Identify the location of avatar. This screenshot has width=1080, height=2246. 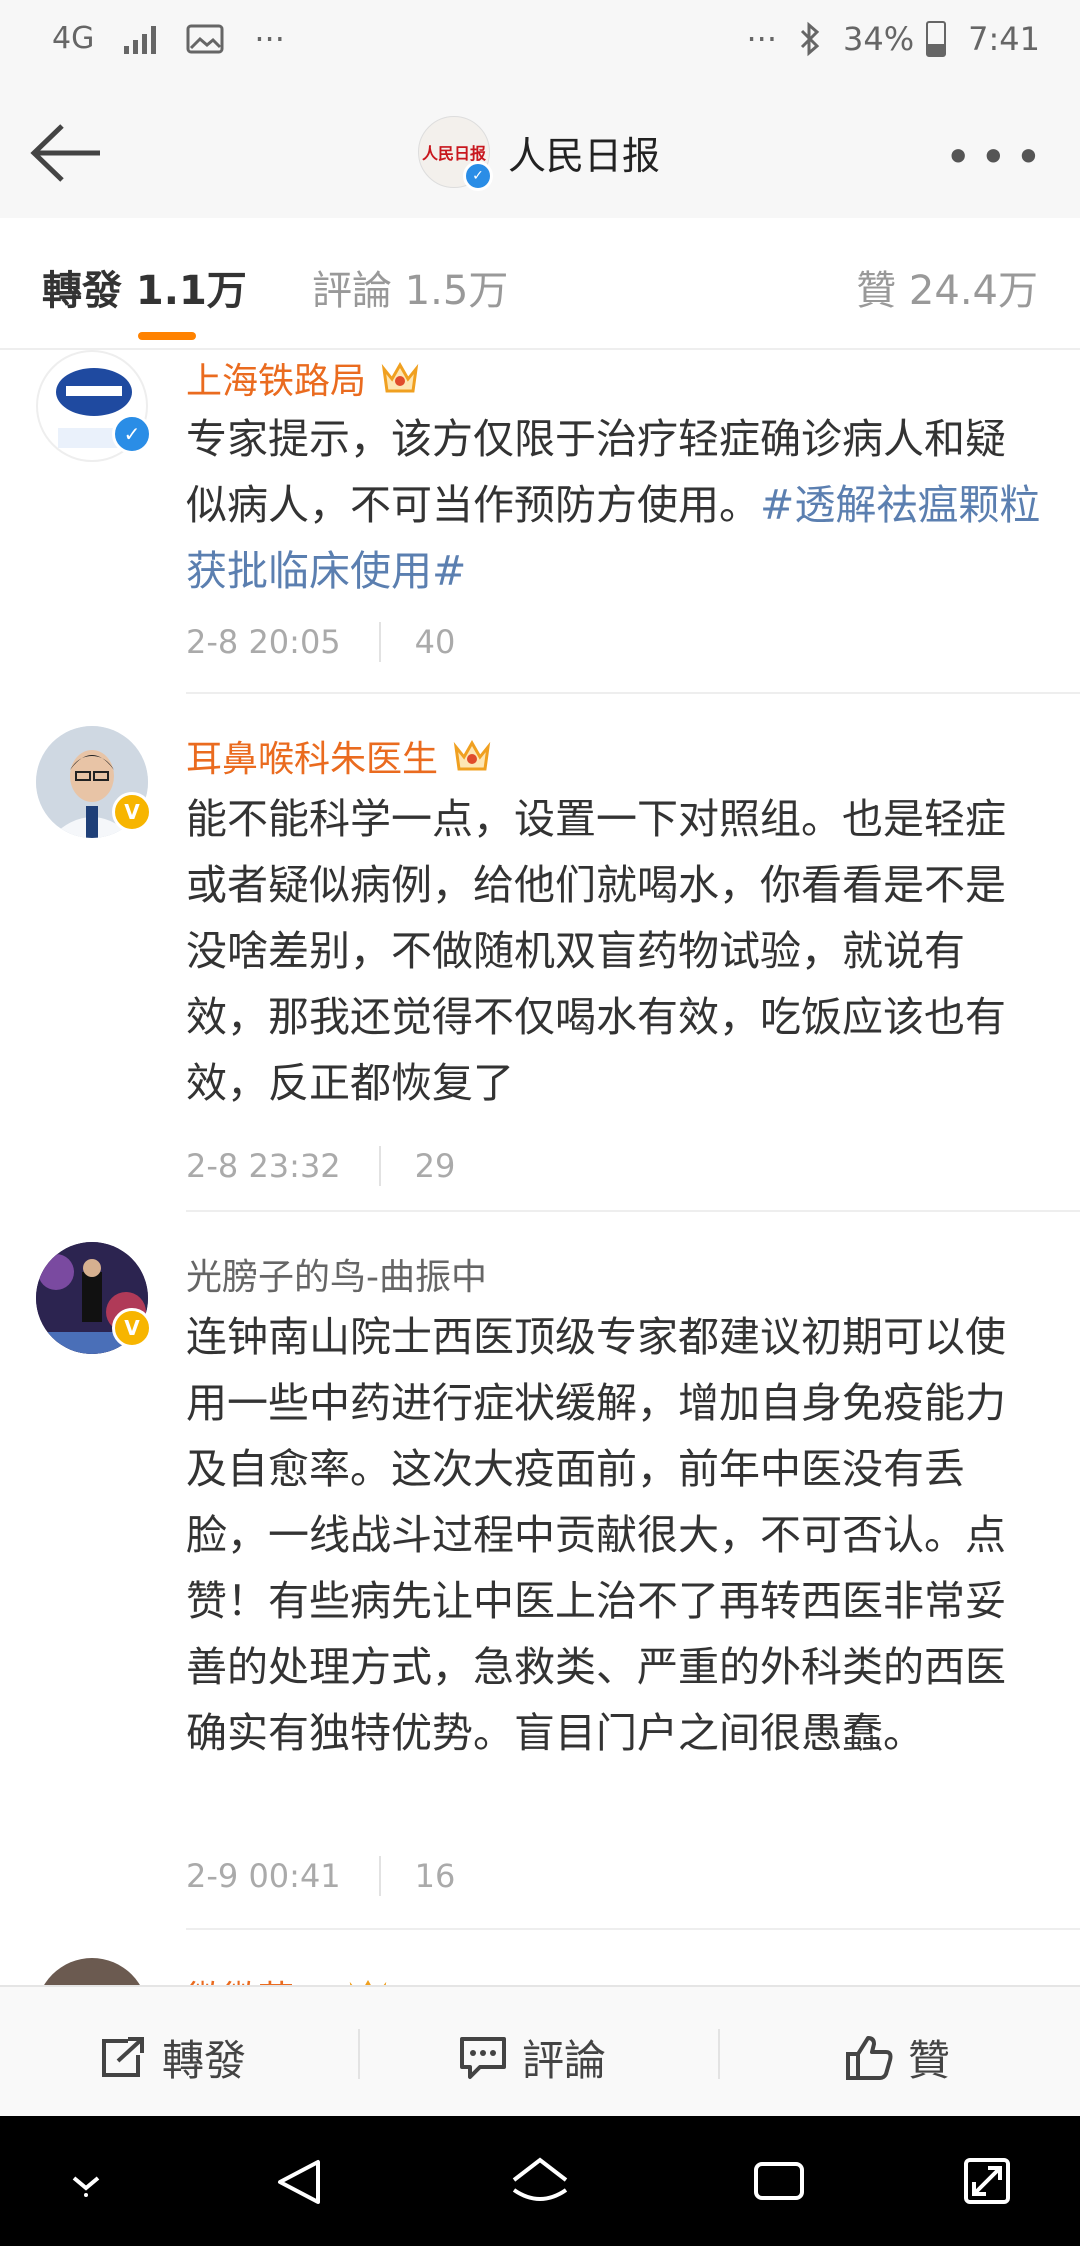
(92, 1971).